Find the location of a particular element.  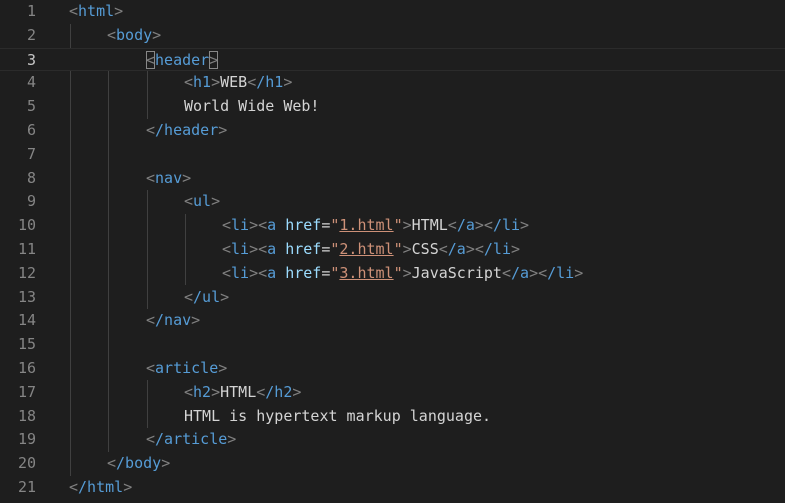

code-line: 7 is located at coordinates (392, 155).